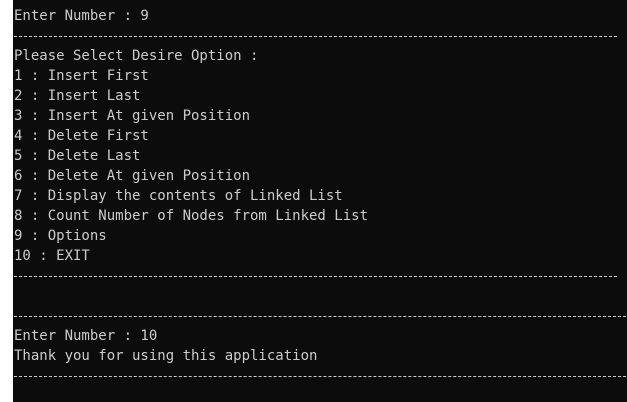  I want to click on menu-title: Please Select Desire Option :, so click(136, 56).